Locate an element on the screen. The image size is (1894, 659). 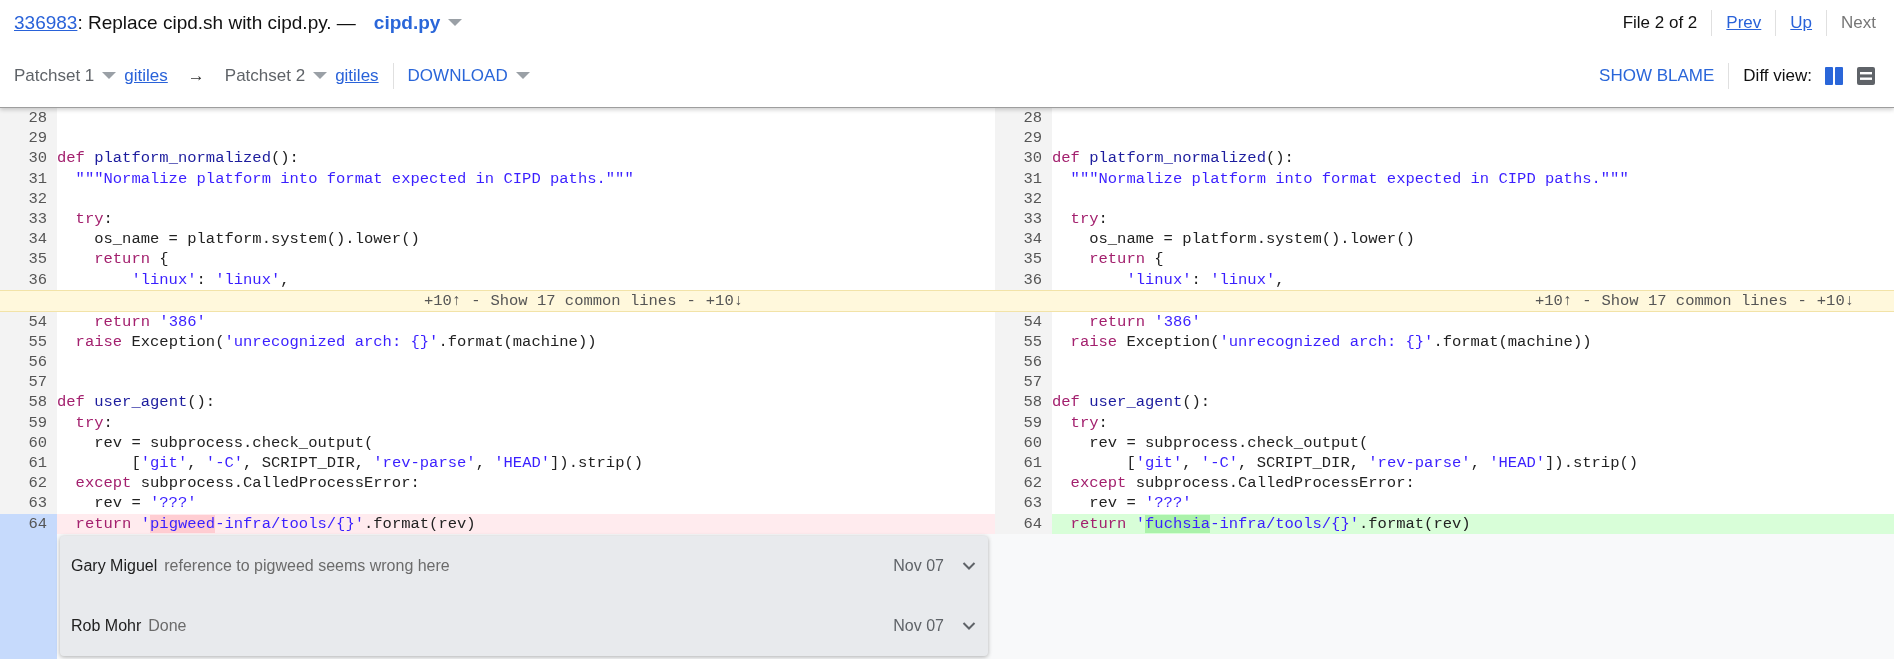
comment-author: Rob Mohr is located at coordinates (106, 625).